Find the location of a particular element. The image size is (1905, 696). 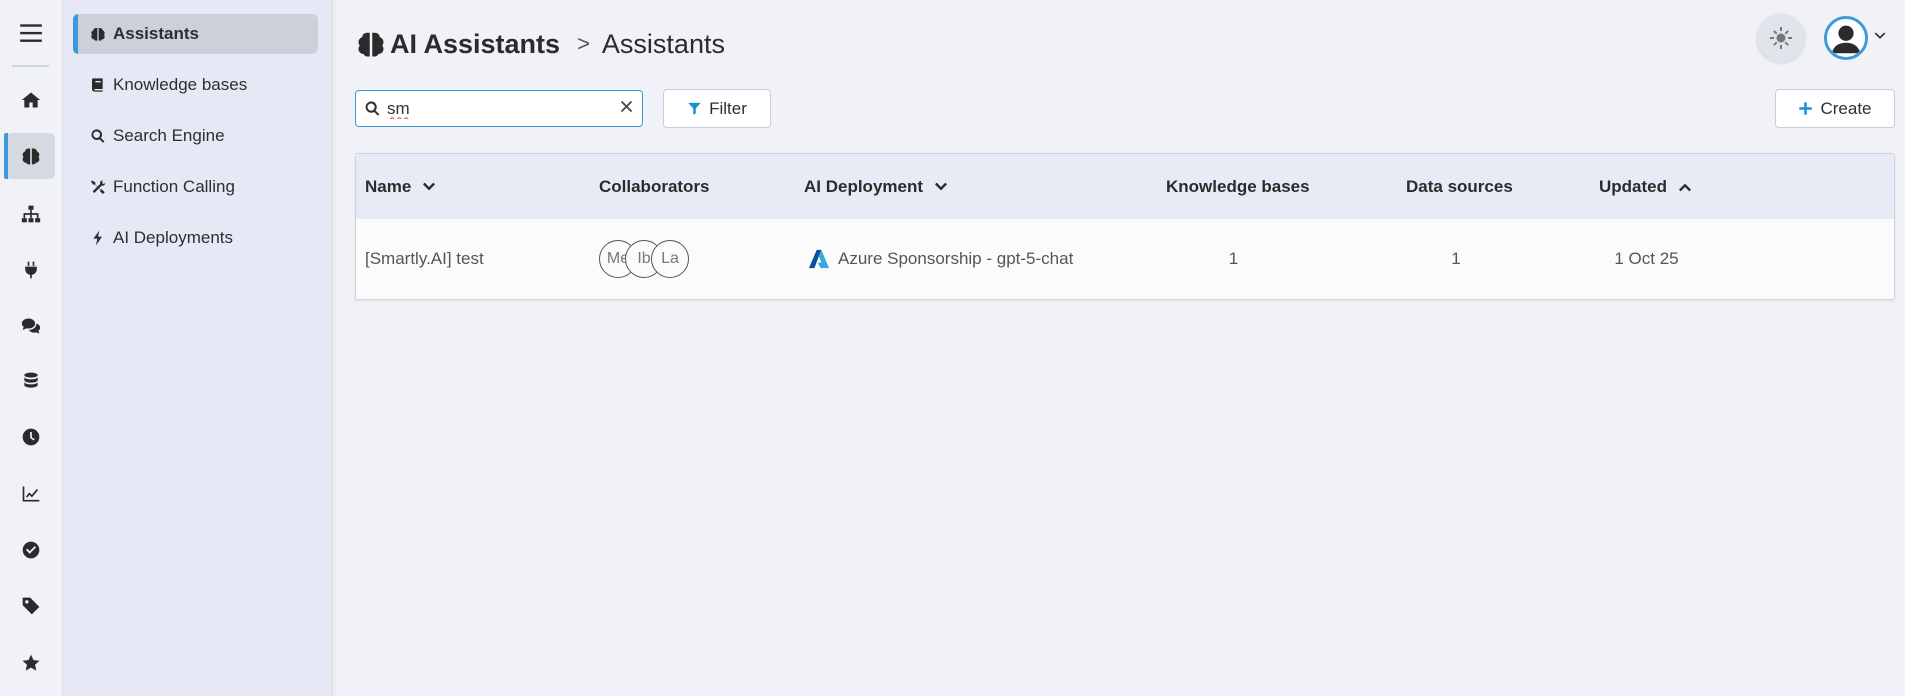

sidebar-item-ai-deployments: AI Deployments is located at coordinates (195, 238).